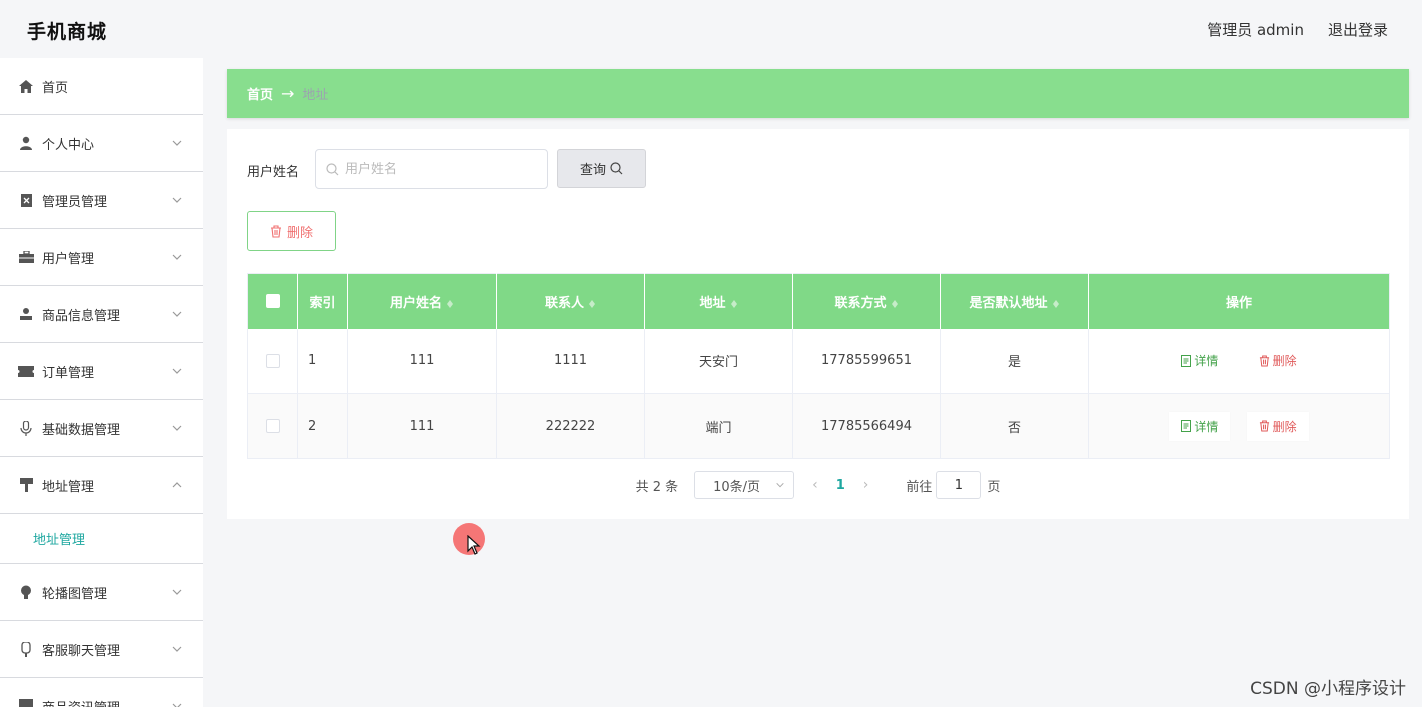 This screenshot has height=707, width=1422. I want to click on document-icon, so click(1186, 360).